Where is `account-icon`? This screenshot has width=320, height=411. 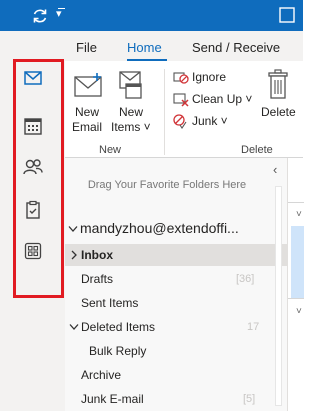 account-icon is located at coordinates (287, 15).